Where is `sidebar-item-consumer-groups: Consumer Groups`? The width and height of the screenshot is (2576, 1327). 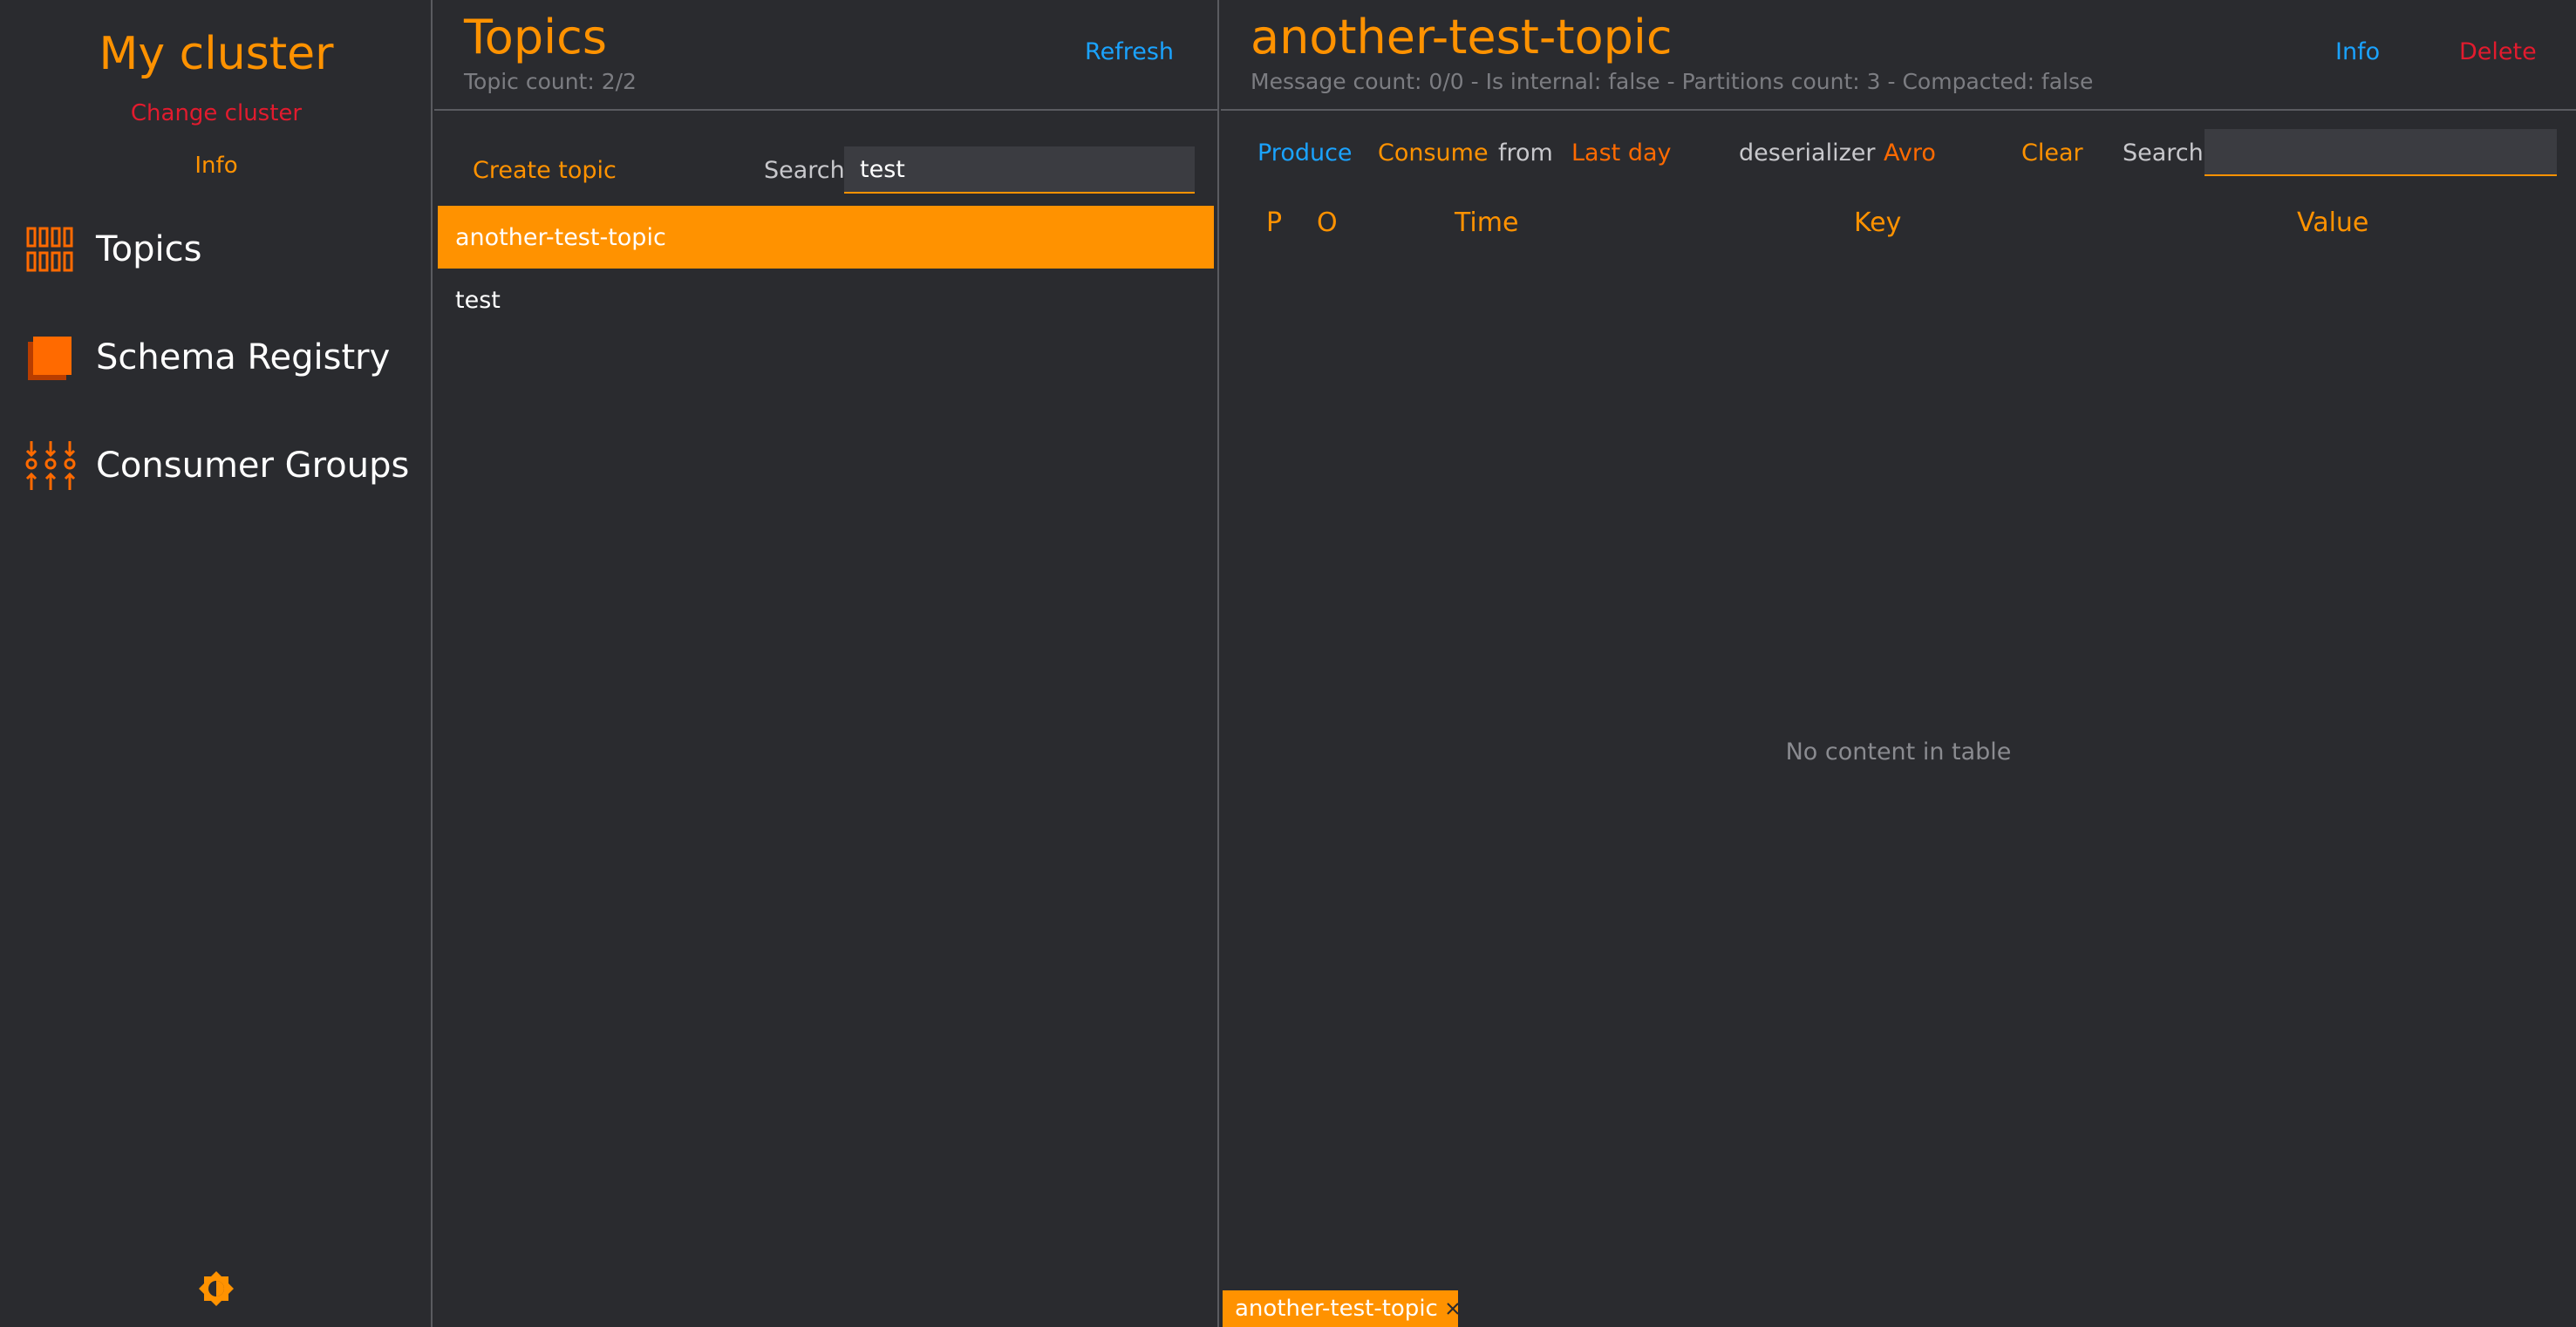
sidebar-item-consumer-groups: Consumer Groups is located at coordinates (224, 466).